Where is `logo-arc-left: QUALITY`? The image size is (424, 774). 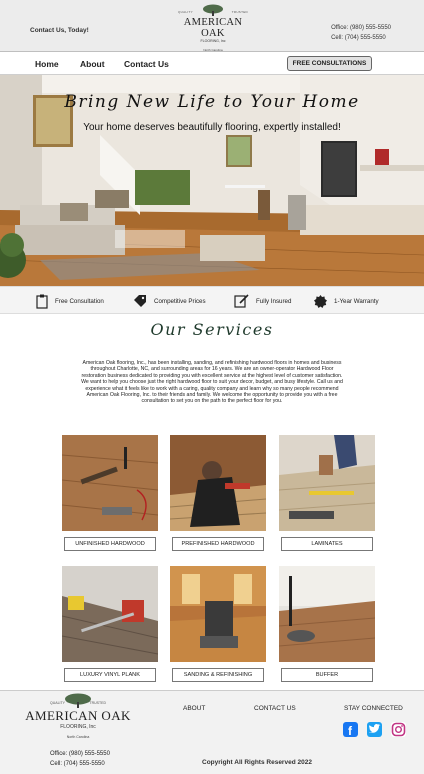 logo-arc-left: QUALITY is located at coordinates (185, 12).